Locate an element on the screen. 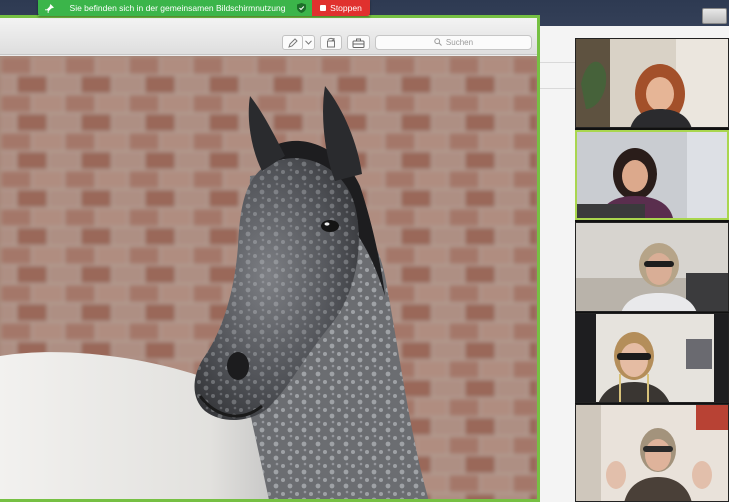  pen-icon is located at coordinates (292, 42).